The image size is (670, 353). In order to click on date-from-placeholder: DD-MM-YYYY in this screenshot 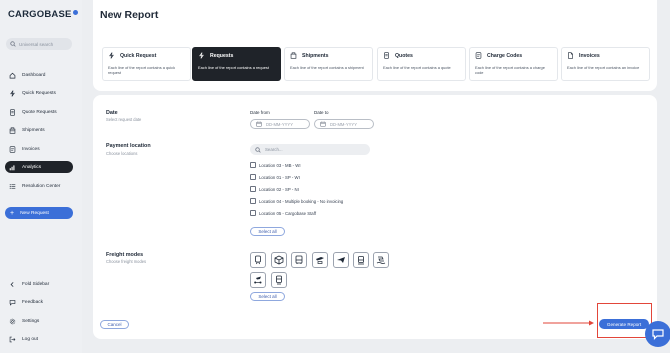, I will do `click(279, 124)`.